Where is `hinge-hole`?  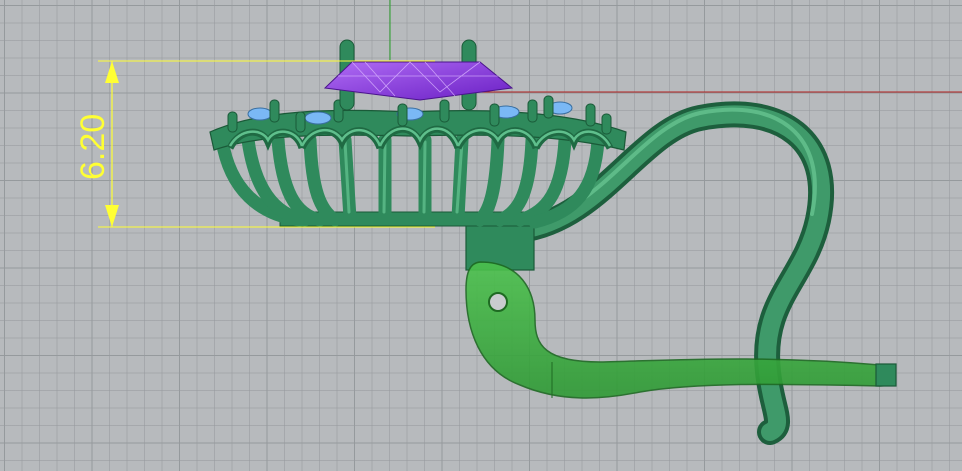
hinge-hole is located at coordinates (498, 302).